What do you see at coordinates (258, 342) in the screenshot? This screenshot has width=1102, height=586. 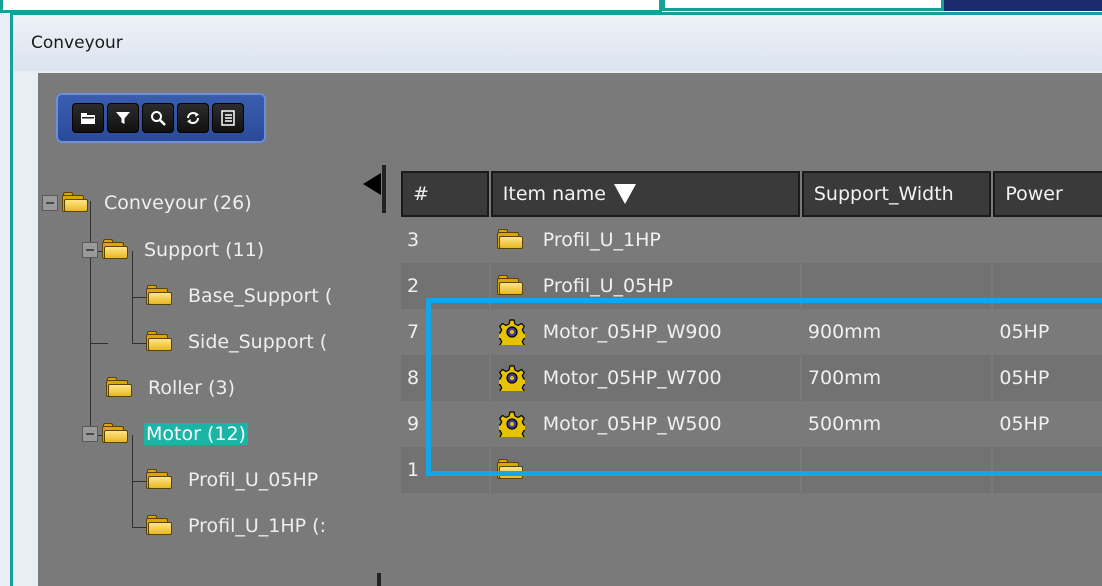 I see `tree-node-label: Side_Support (` at bounding box center [258, 342].